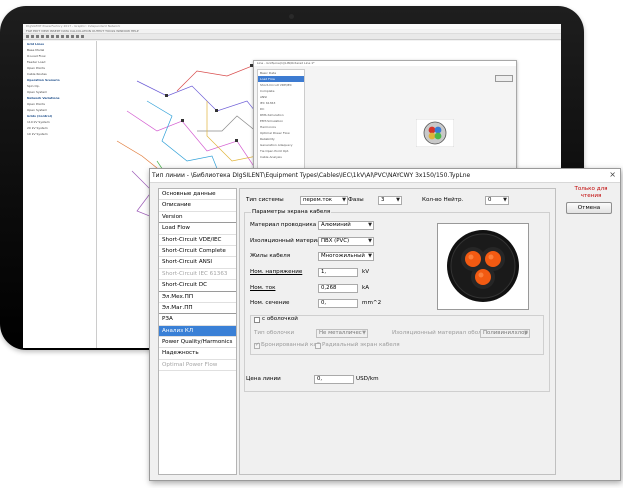 This screenshot has width=623, height=488. I want to click on system-type-select: перем.ток ▼, so click(324, 200).